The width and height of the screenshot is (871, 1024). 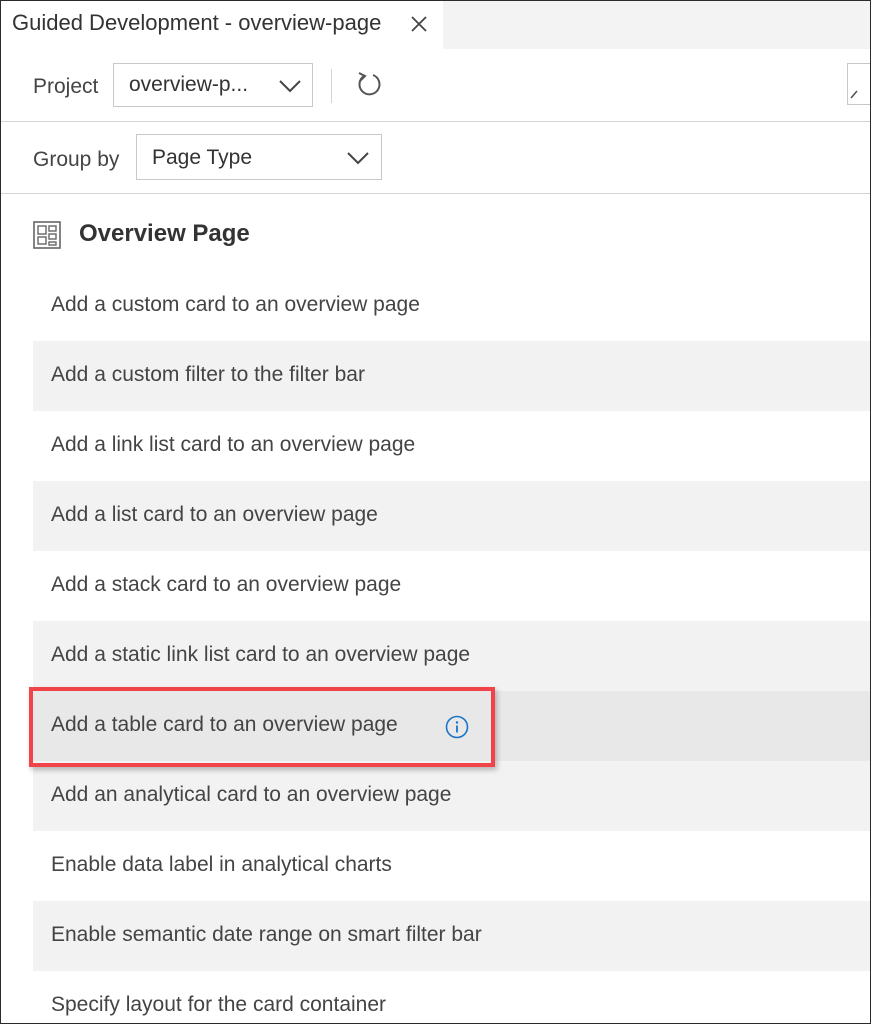 I want to click on list-item-label: Add a custom filter to the filter bar, so click(x=208, y=374).